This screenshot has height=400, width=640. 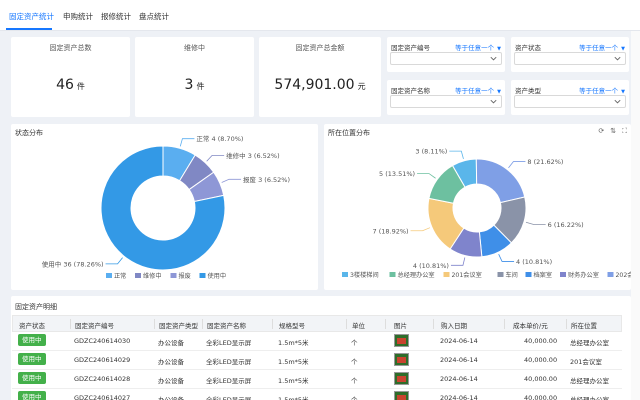 I want to click on legend-item: 财务办公室, so click(x=583, y=275).